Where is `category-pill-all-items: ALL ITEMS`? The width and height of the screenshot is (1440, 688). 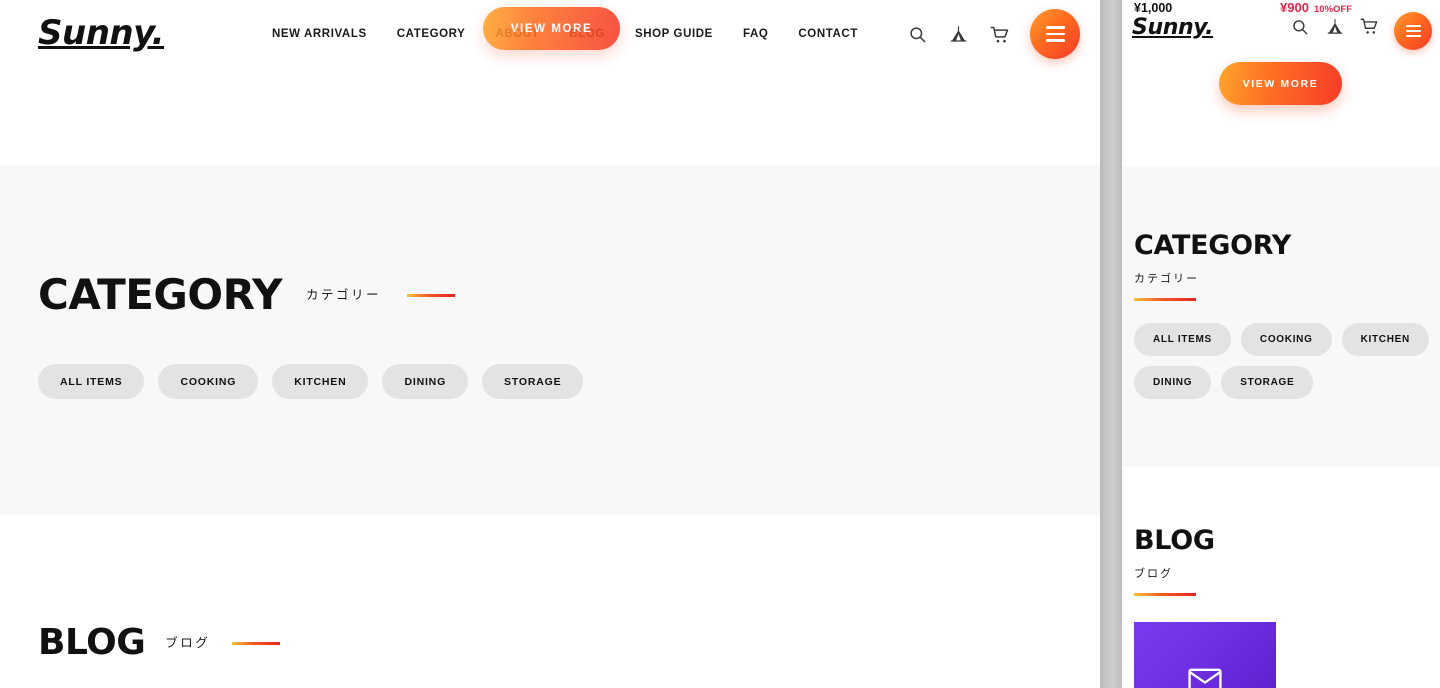 category-pill-all-items: ALL ITEMS is located at coordinates (91, 381).